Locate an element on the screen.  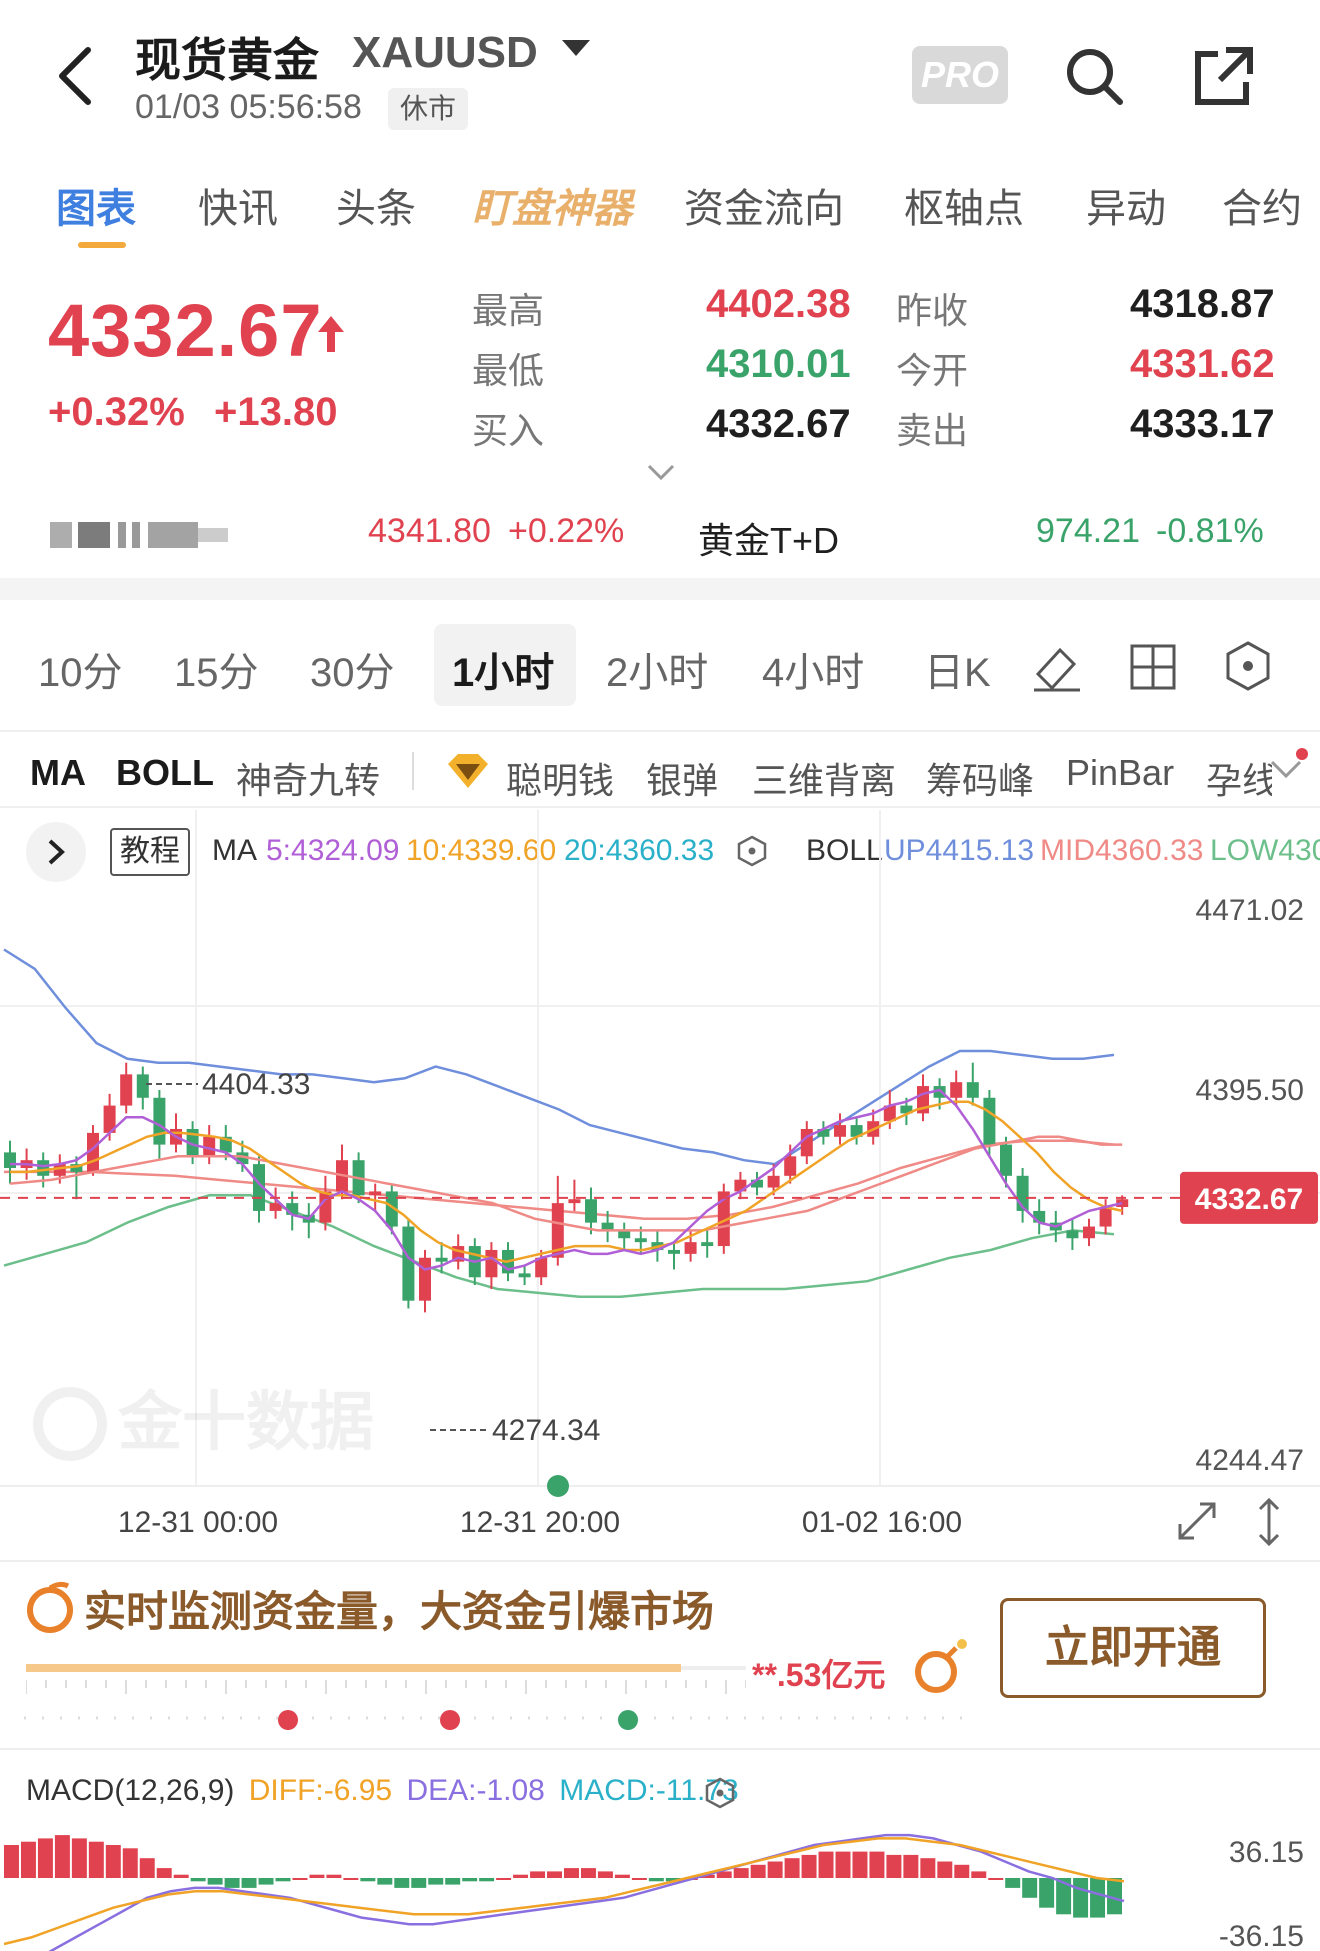
period-15m: 15分 is located at coordinates (216, 669).